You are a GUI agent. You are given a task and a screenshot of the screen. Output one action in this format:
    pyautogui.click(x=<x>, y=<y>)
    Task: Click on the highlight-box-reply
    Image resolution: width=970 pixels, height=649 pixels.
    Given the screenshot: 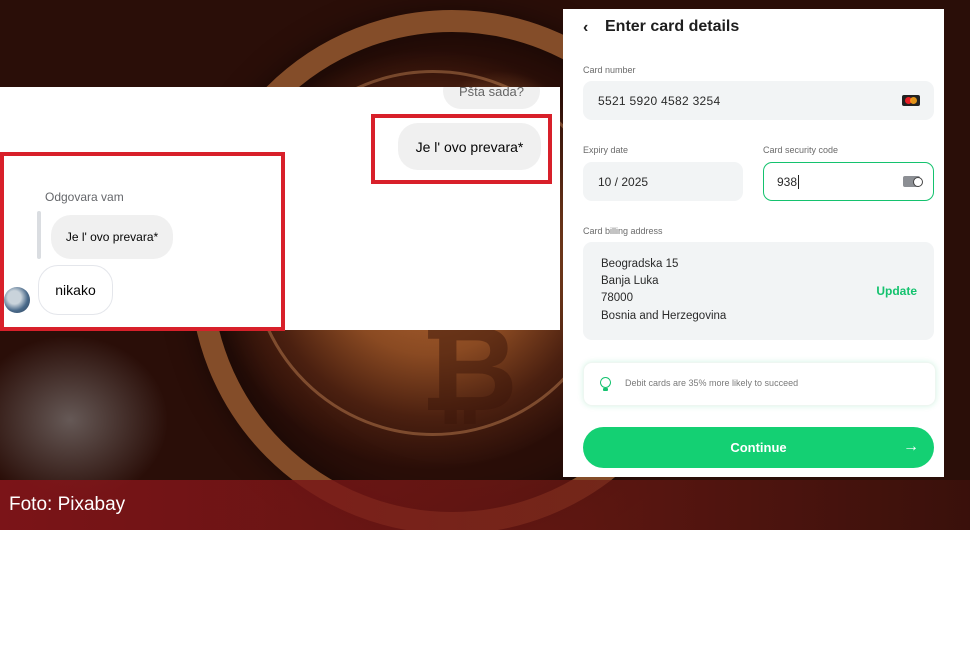 What is the action you would take?
    pyautogui.click(x=142, y=241)
    